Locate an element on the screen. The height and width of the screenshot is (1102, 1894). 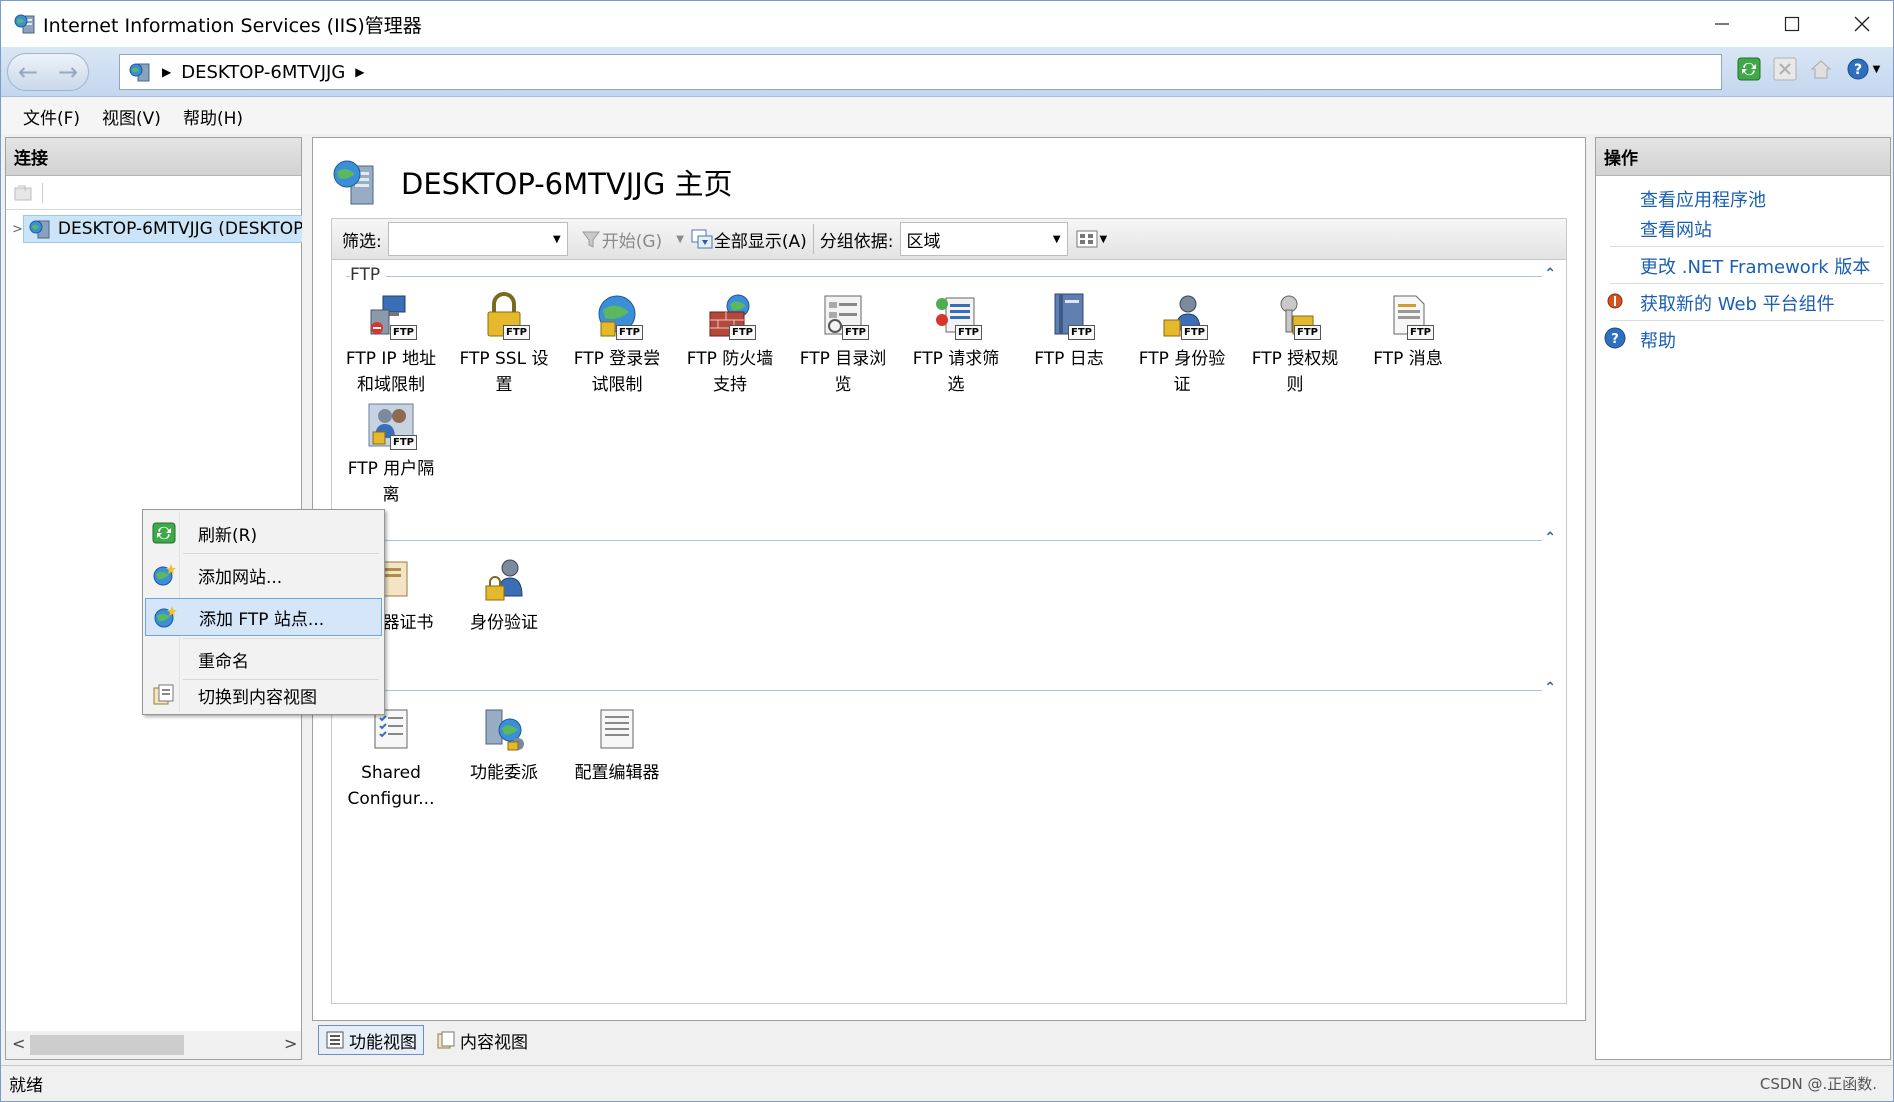
menu-item-rename: 重命名 is located at coordinates (263, 659).